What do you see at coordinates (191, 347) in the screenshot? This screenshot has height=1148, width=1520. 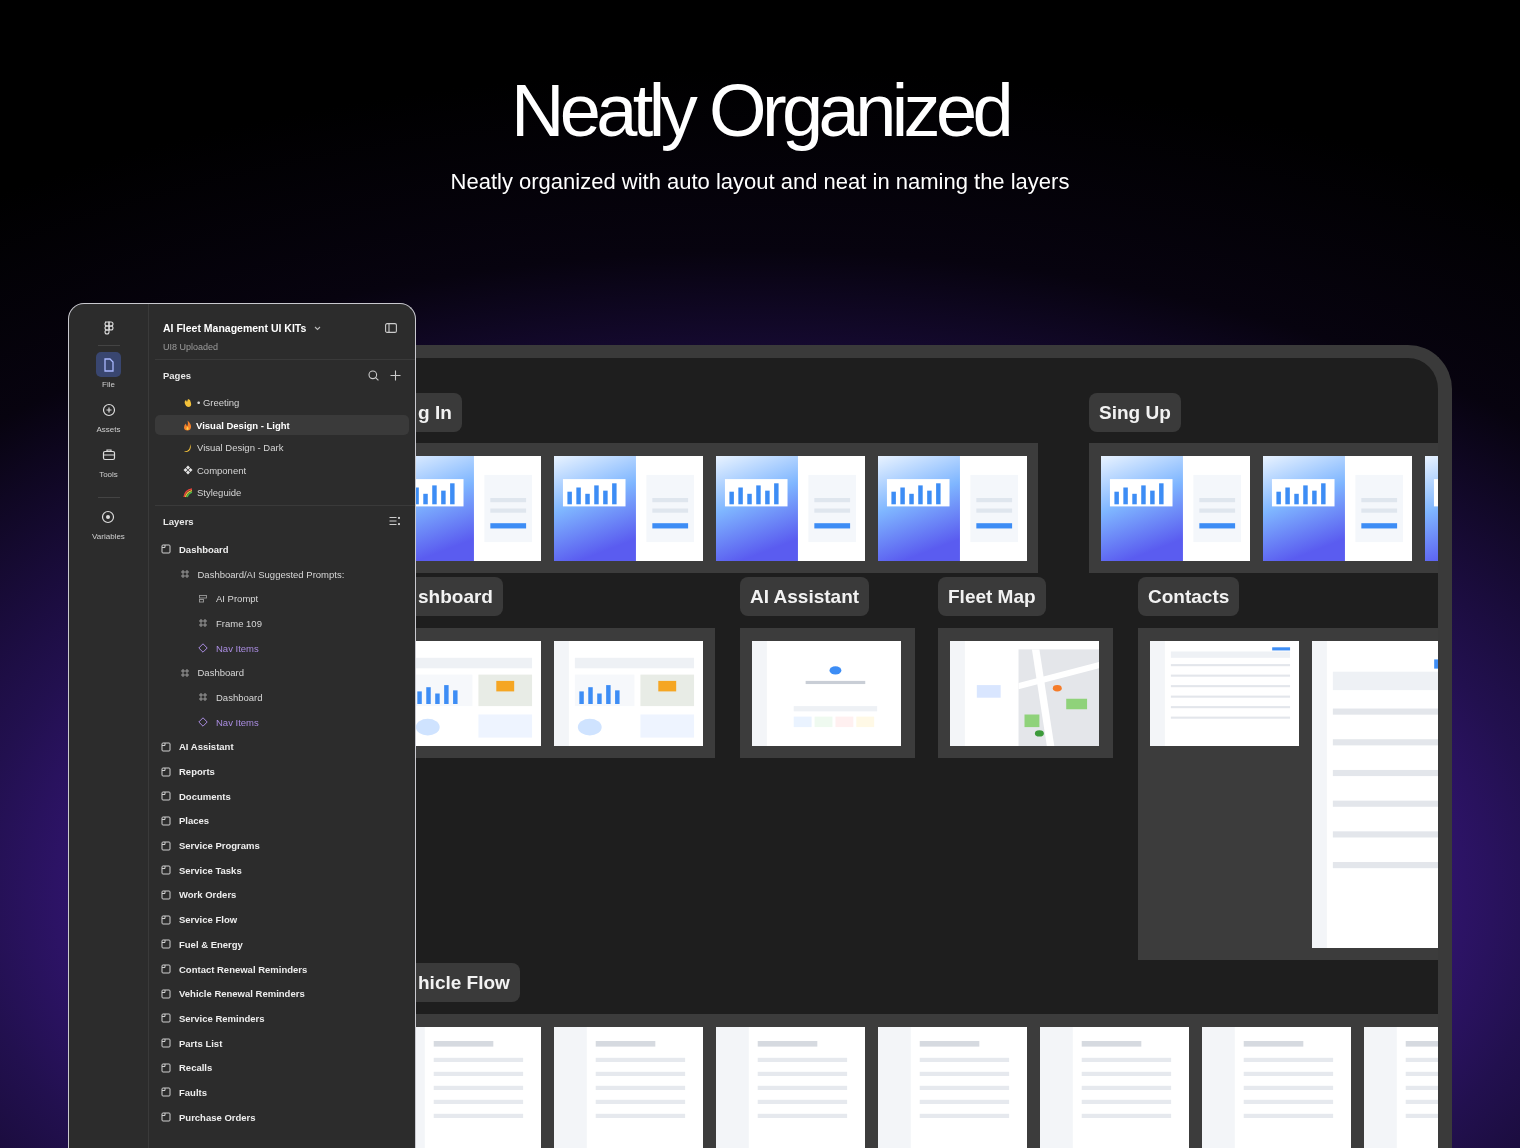 I see `file-subtitle: UI8 Uploaded` at bounding box center [191, 347].